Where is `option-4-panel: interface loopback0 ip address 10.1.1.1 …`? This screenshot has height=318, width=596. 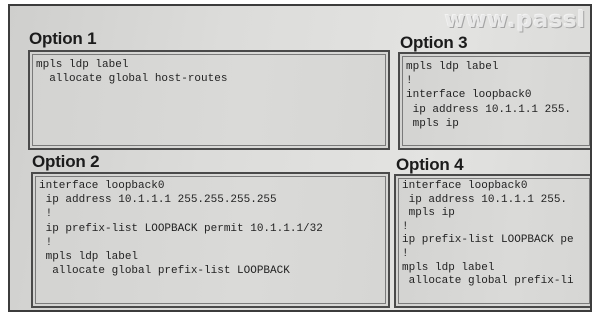
option-4-panel: interface loopback0 ip address 10.1.1.1 … is located at coordinates (492, 241).